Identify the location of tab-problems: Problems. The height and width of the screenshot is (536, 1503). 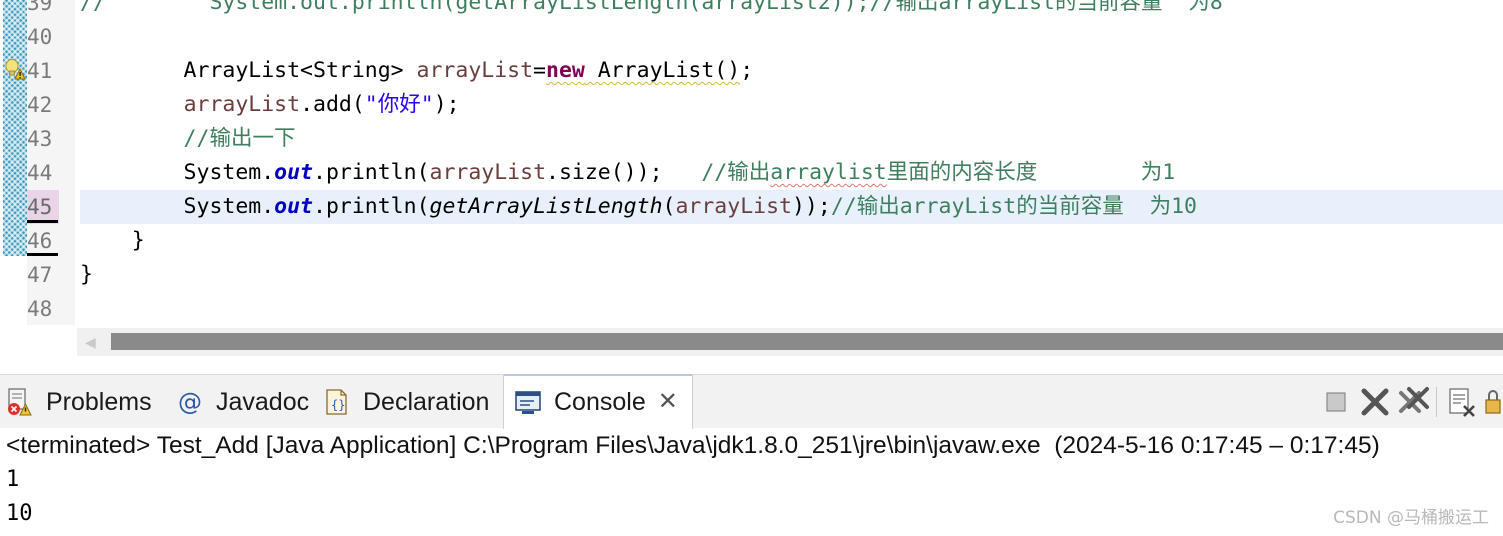
(79, 402).